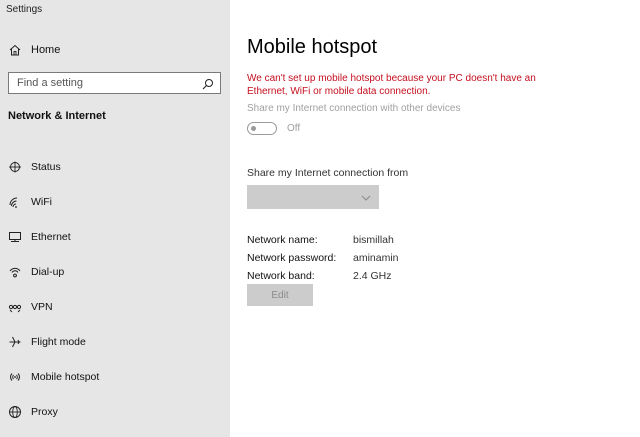  Describe the element at coordinates (24, 9) in the screenshot. I see `window-title: Settings` at that location.